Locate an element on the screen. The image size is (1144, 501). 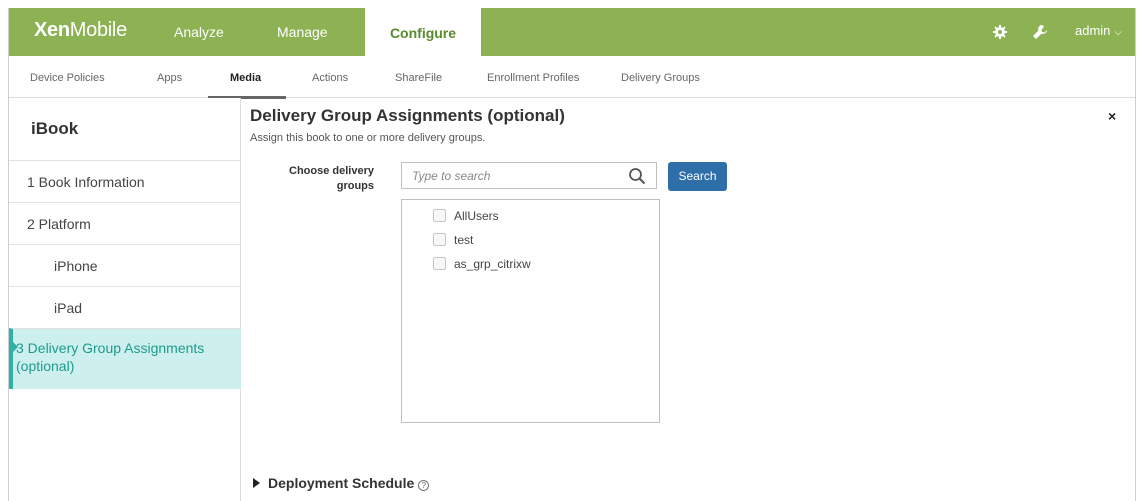
user-menu: admin ⌵ is located at coordinates (1098, 30).